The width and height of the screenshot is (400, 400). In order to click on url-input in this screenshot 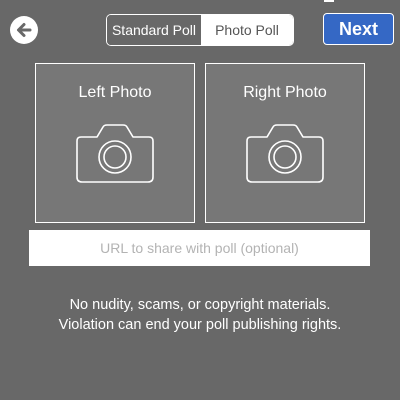, I will do `click(199, 248)`.